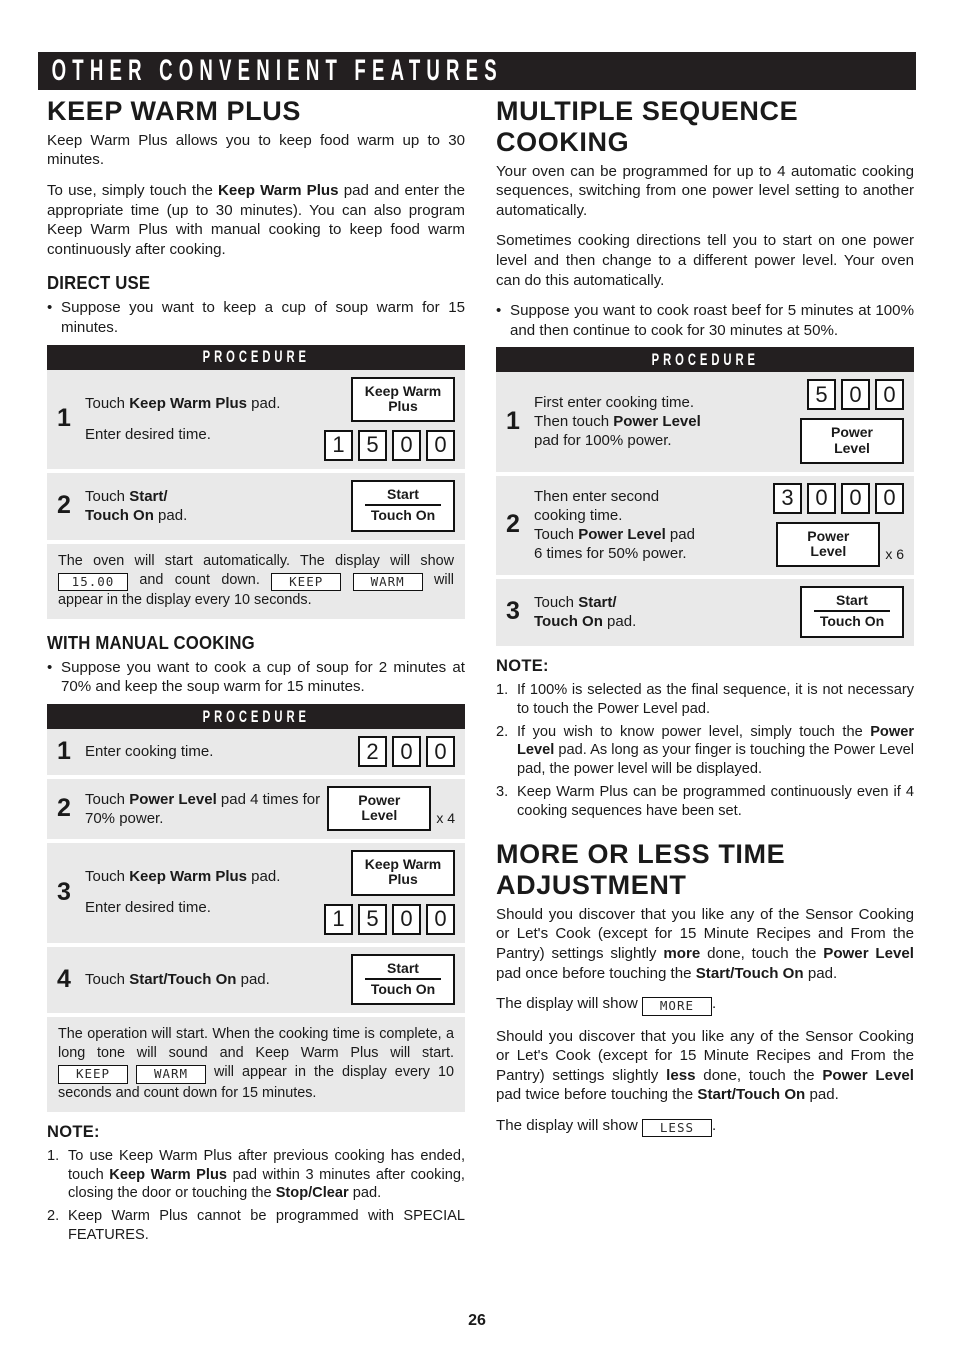 The height and width of the screenshot is (1363, 954). Describe the element at coordinates (682, 954) in the screenshot. I see `more-part-bold-more: more` at that location.